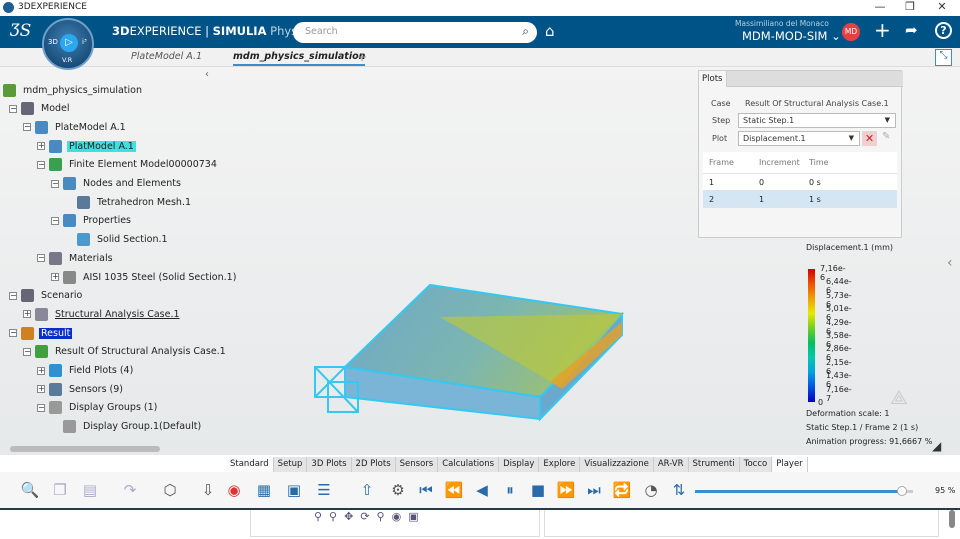 The image size is (960, 539). I want to click on toolbar-tab-sensors: Sensors, so click(417, 464).